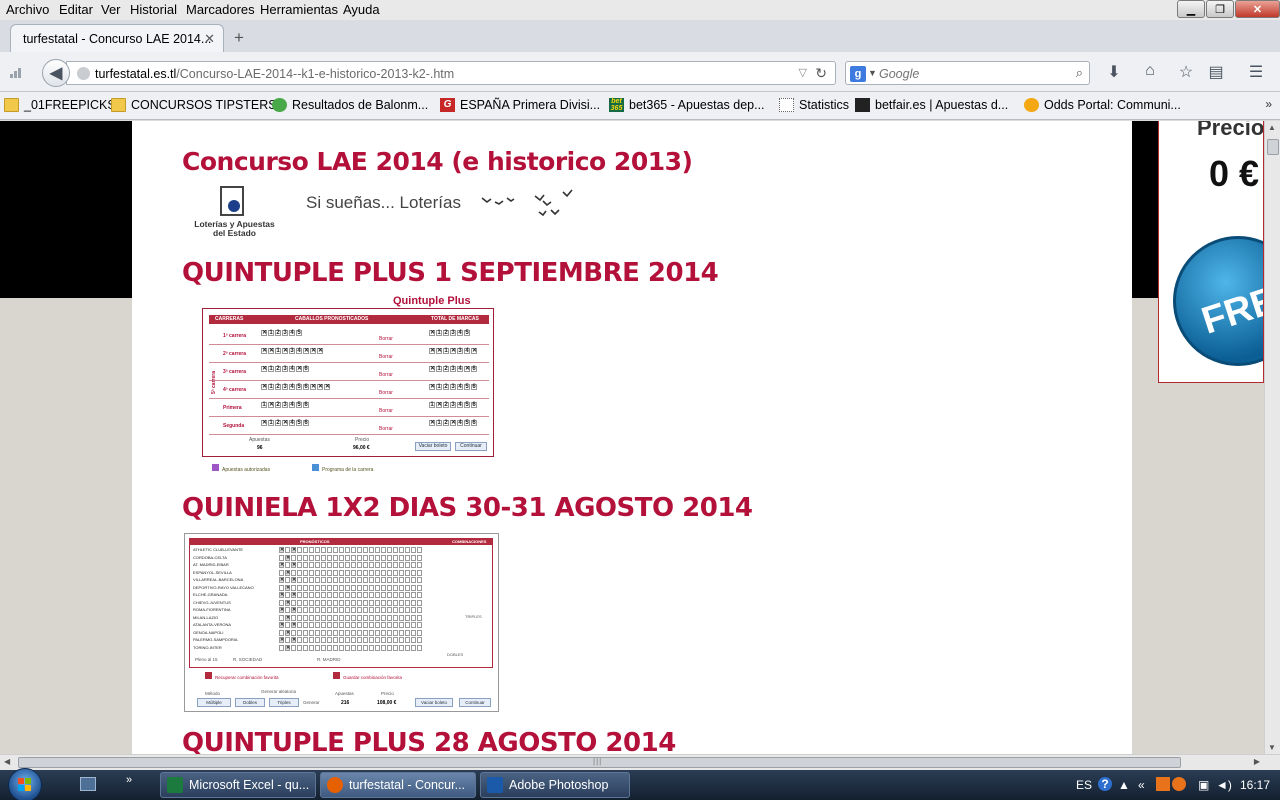  What do you see at coordinates (1141, 785) in the screenshot?
I see `tray-overflow-icon: «` at bounding box center [1141, 785].